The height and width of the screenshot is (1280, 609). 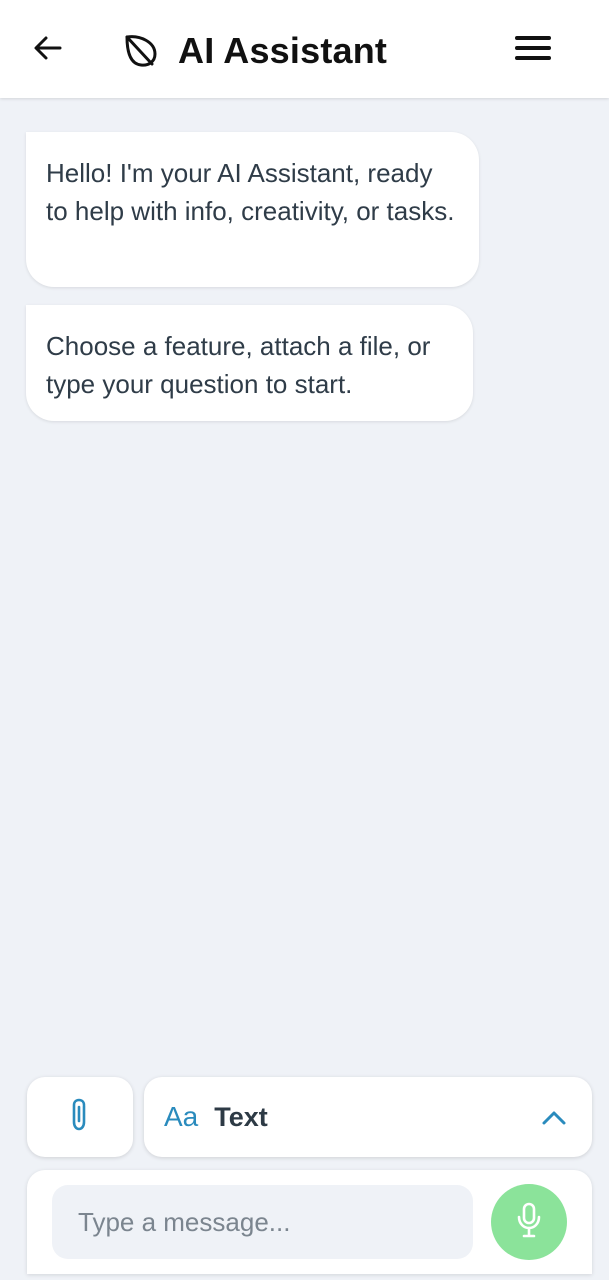 I want to click on attach-file-button, so click(x=80, y=1117).